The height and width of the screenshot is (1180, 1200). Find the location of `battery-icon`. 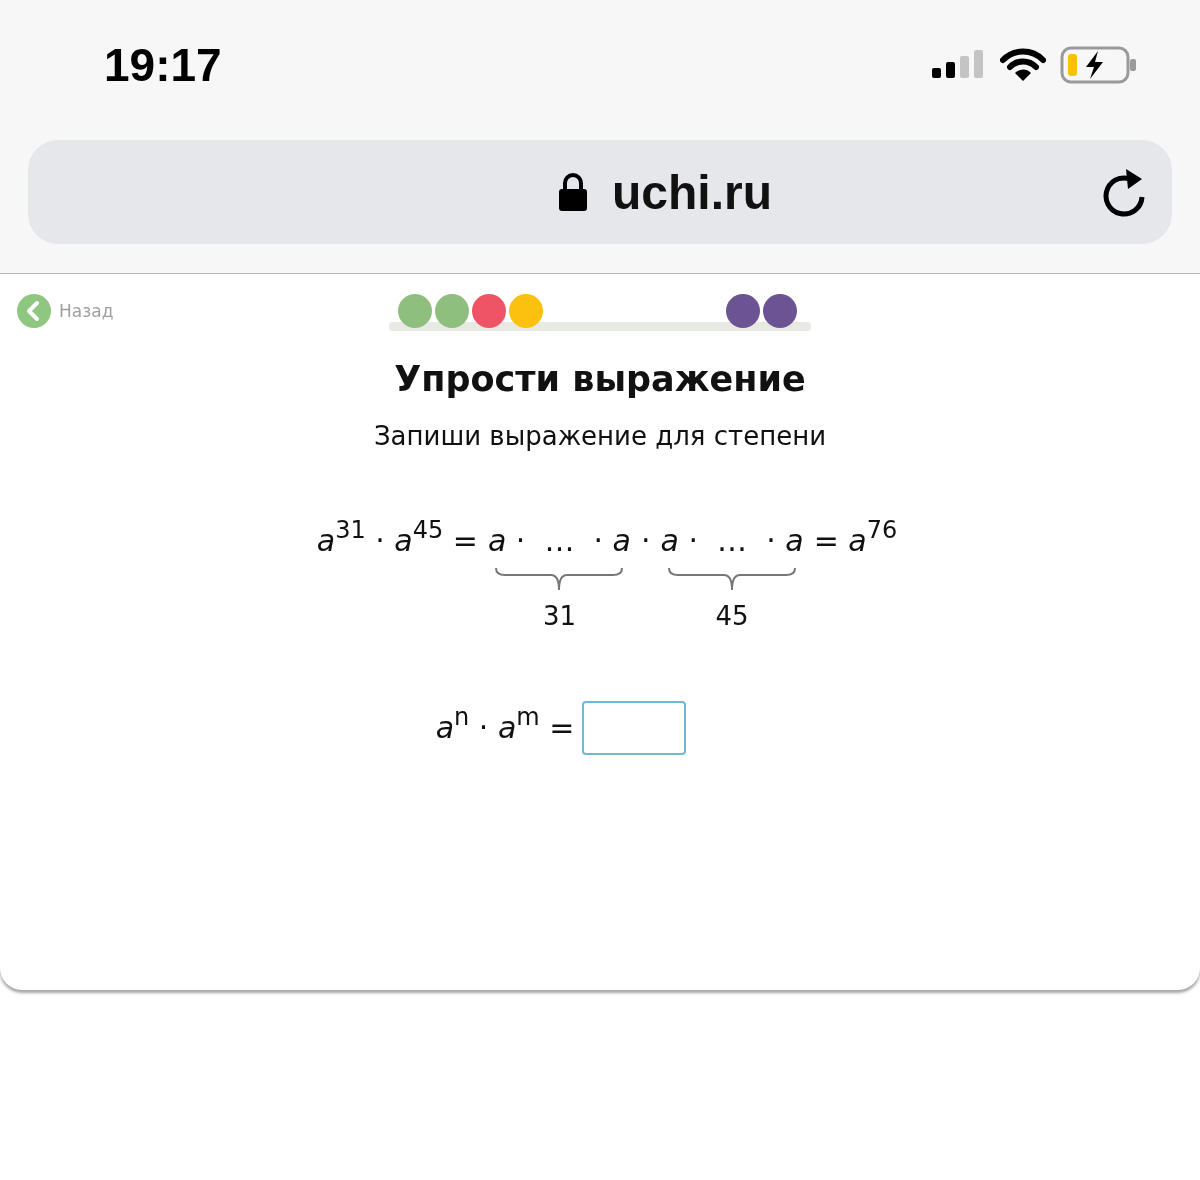

battery-icon is located at coordinates (1099, 65).